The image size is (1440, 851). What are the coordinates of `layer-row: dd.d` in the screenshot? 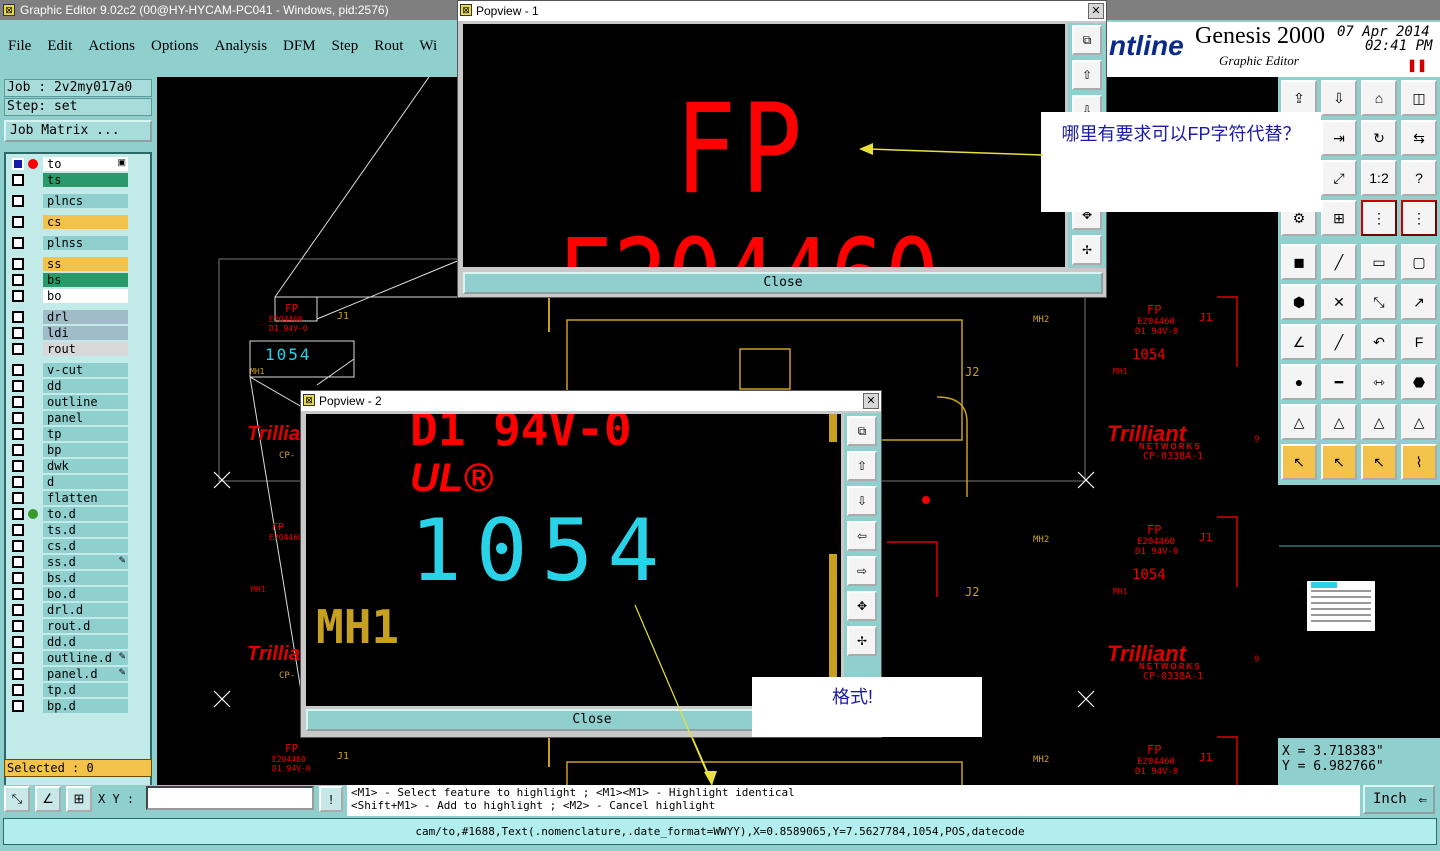 It's located at (69, 642).